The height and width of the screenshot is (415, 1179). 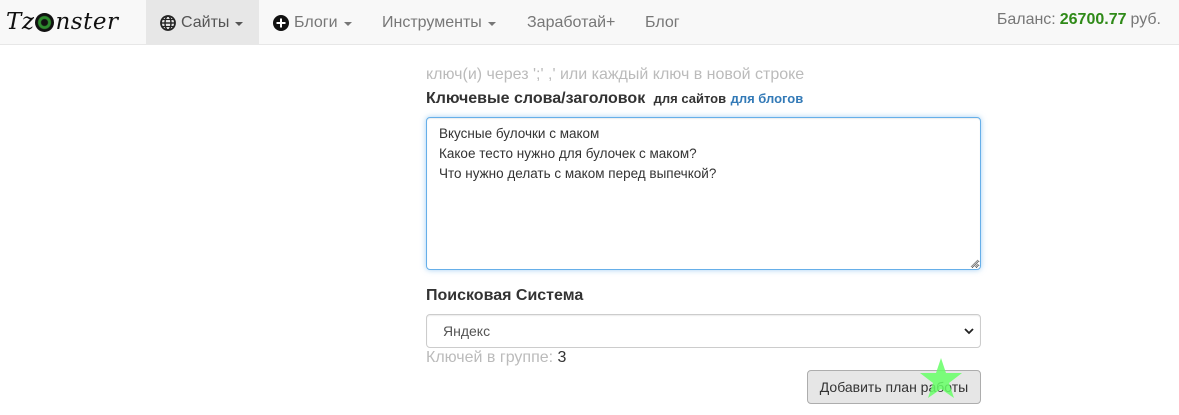 What do you see at coordinates (1145, 19) in the screenshot?
I see `balance-currency: руб.` at bounding box center [1145, 19].